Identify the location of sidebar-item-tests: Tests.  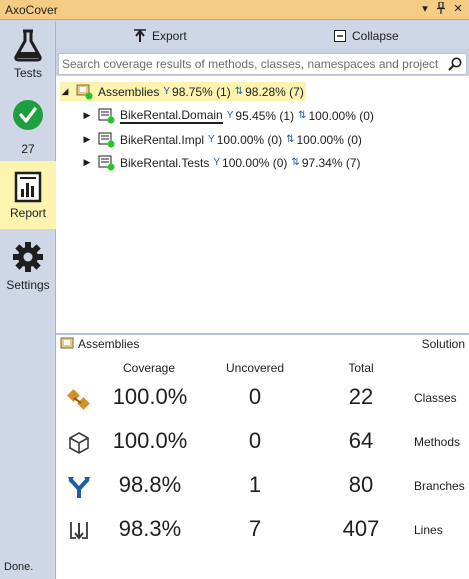
(28, 60).